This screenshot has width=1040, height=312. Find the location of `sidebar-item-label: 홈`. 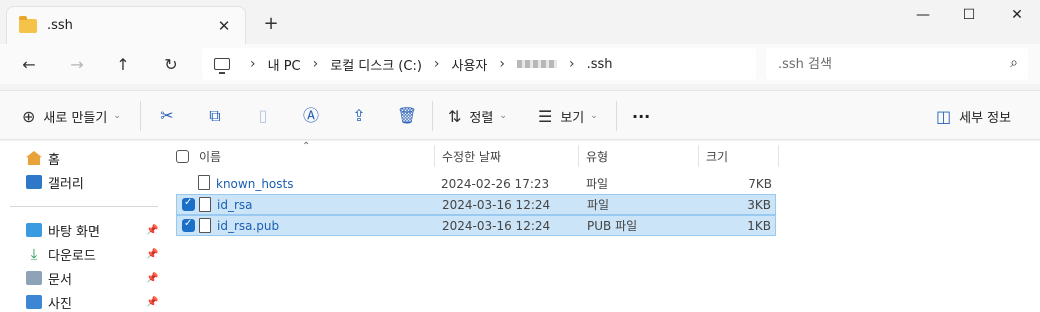

sidebar-item-label: 홈 is located at coordinates (54, 160).